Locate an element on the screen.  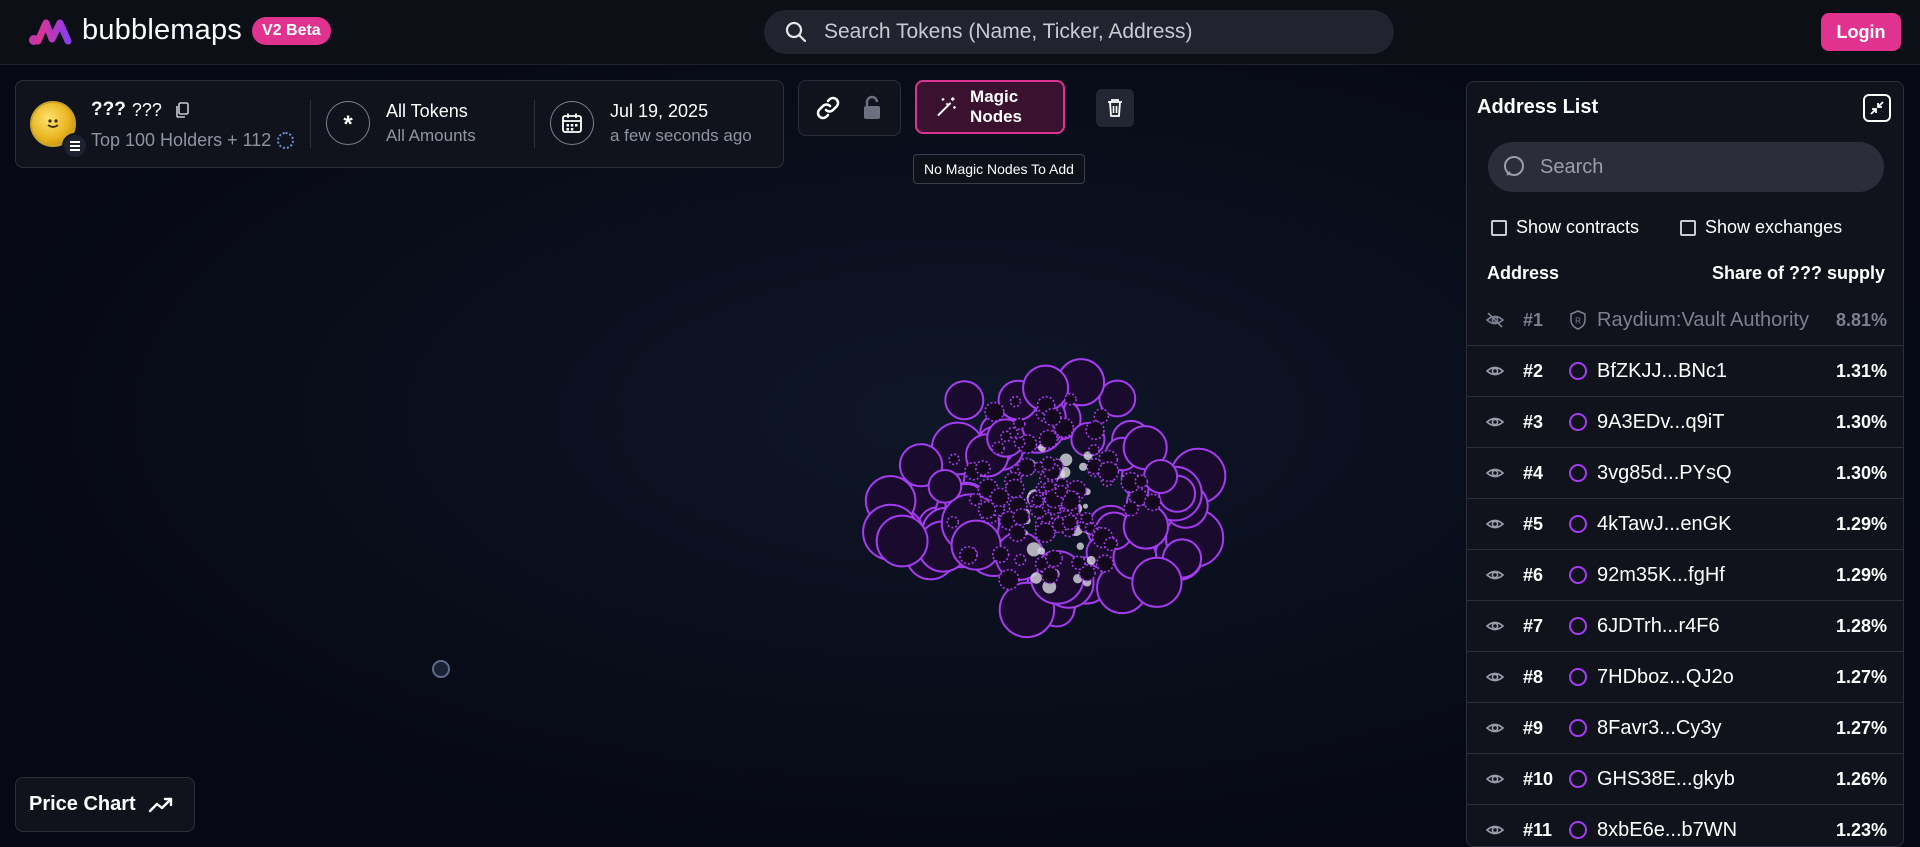
collapse-panel-button is located at coordinates (1877, 108).